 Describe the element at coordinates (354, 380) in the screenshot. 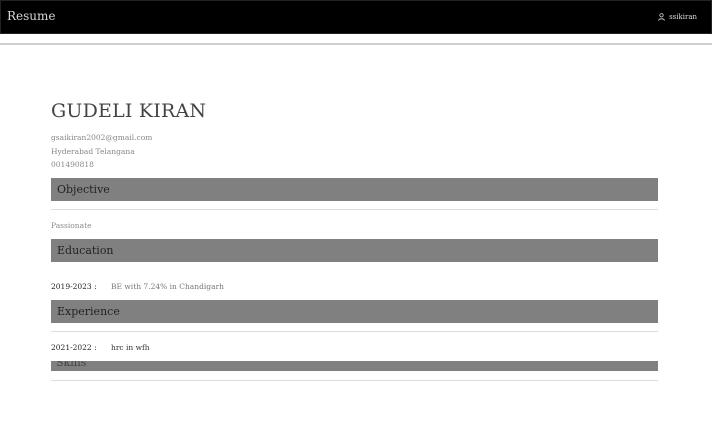

I see `skills-divider` at that location.